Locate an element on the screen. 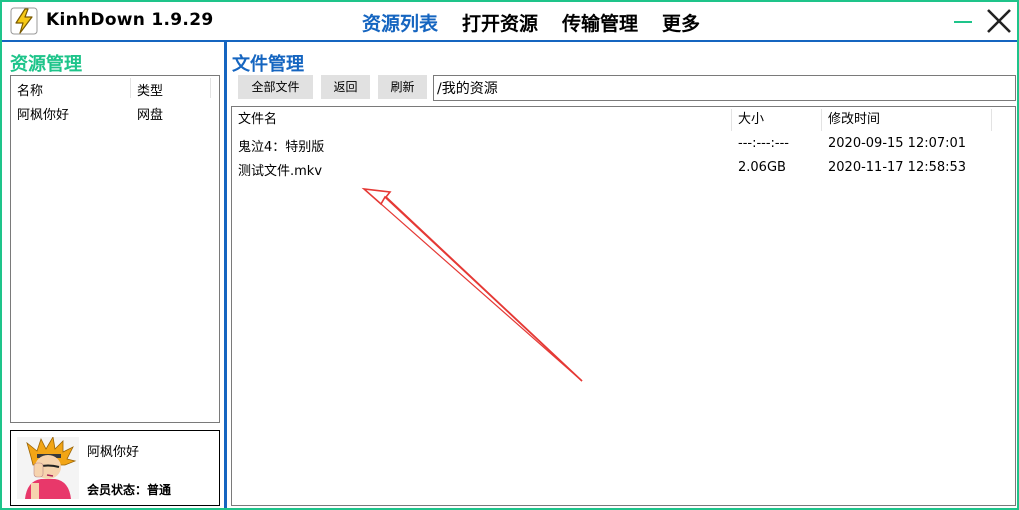 This screenshot has height=510, width=1019. title-bar: KinhDown 1.9.29 资源列表 打开资源 传输管理 更多 is located at coordinates (509, 21).